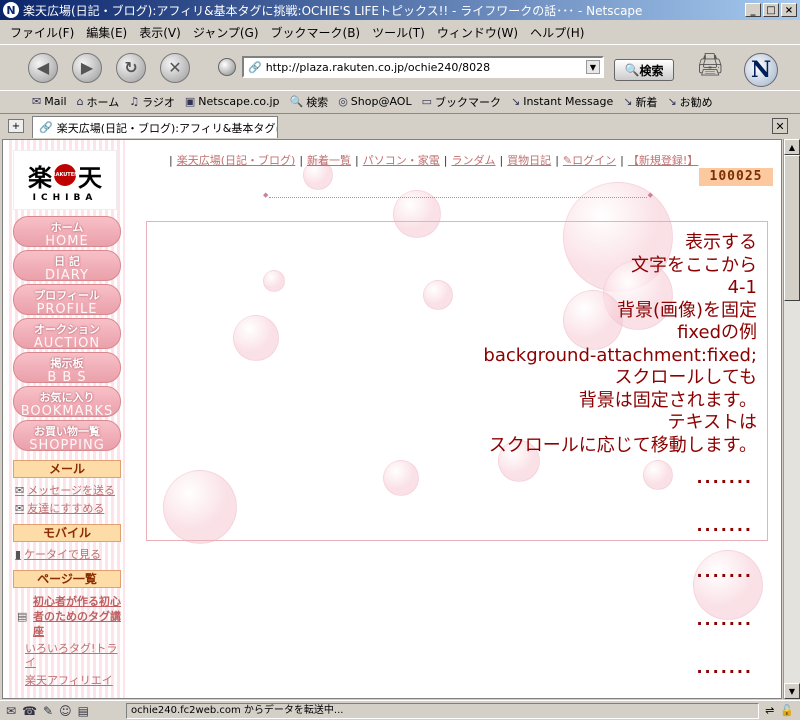 The height and width of the screenshot is (720, 800). What do you see at coordinates (16, 126) in the screenshot?
I see `new-tab-icon: +` at bounding box center [16, 126].